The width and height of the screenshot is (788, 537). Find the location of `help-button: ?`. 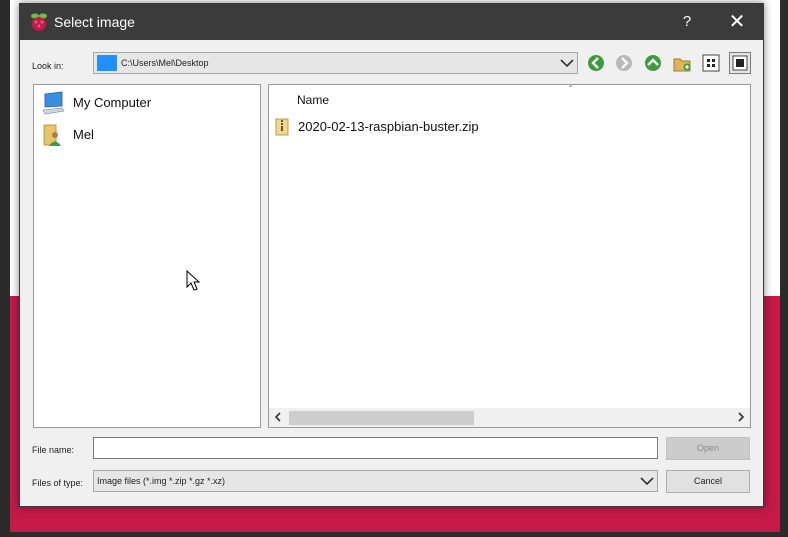

help-button: ? is located at coordinates (687, 22).